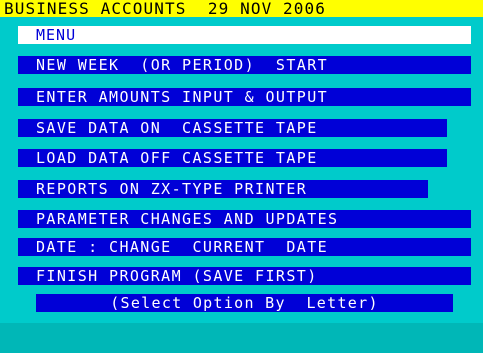  What do you see at coordinates (244, 303) in the screenshot?
I see `selection-prompt: (Select Option By Letter)` at bounding box center [244, 303].